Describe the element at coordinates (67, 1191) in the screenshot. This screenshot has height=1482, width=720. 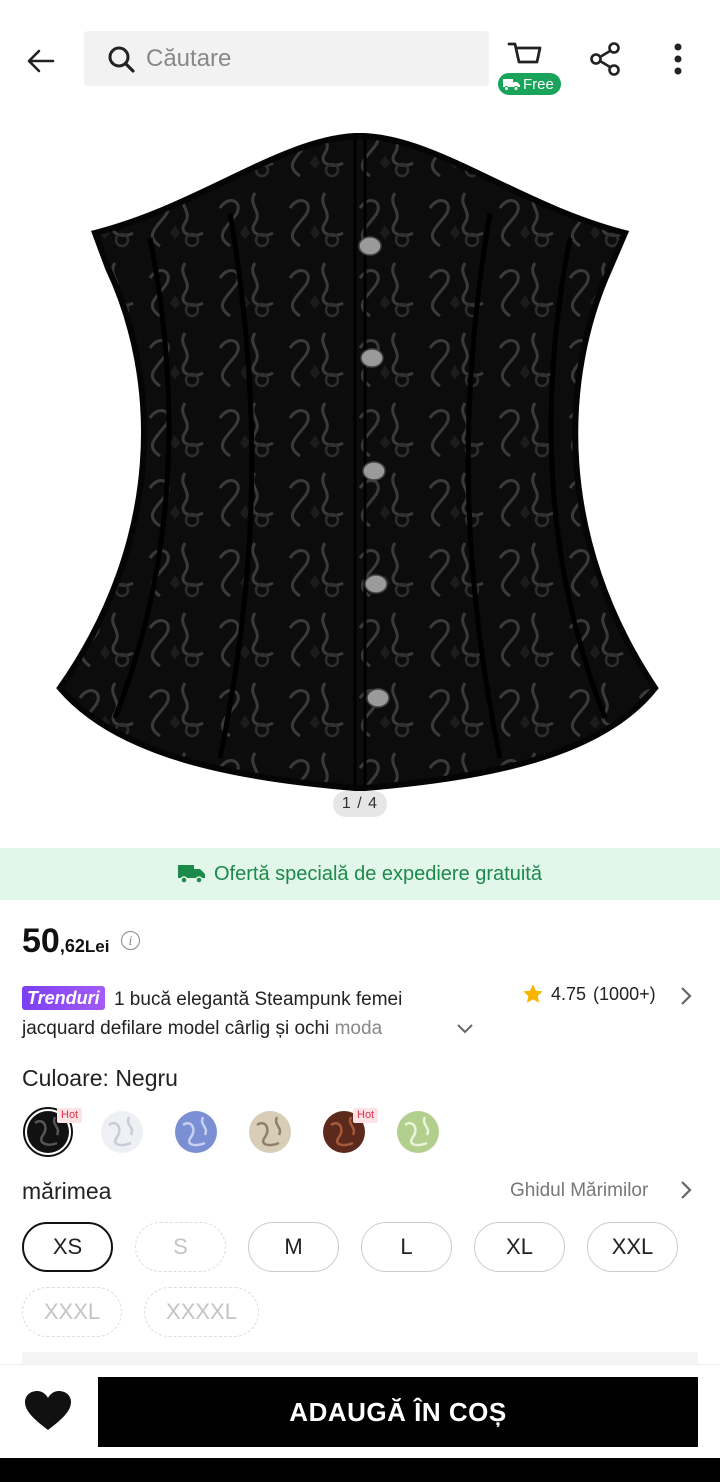
I see `size-label: mărimea` at that location.